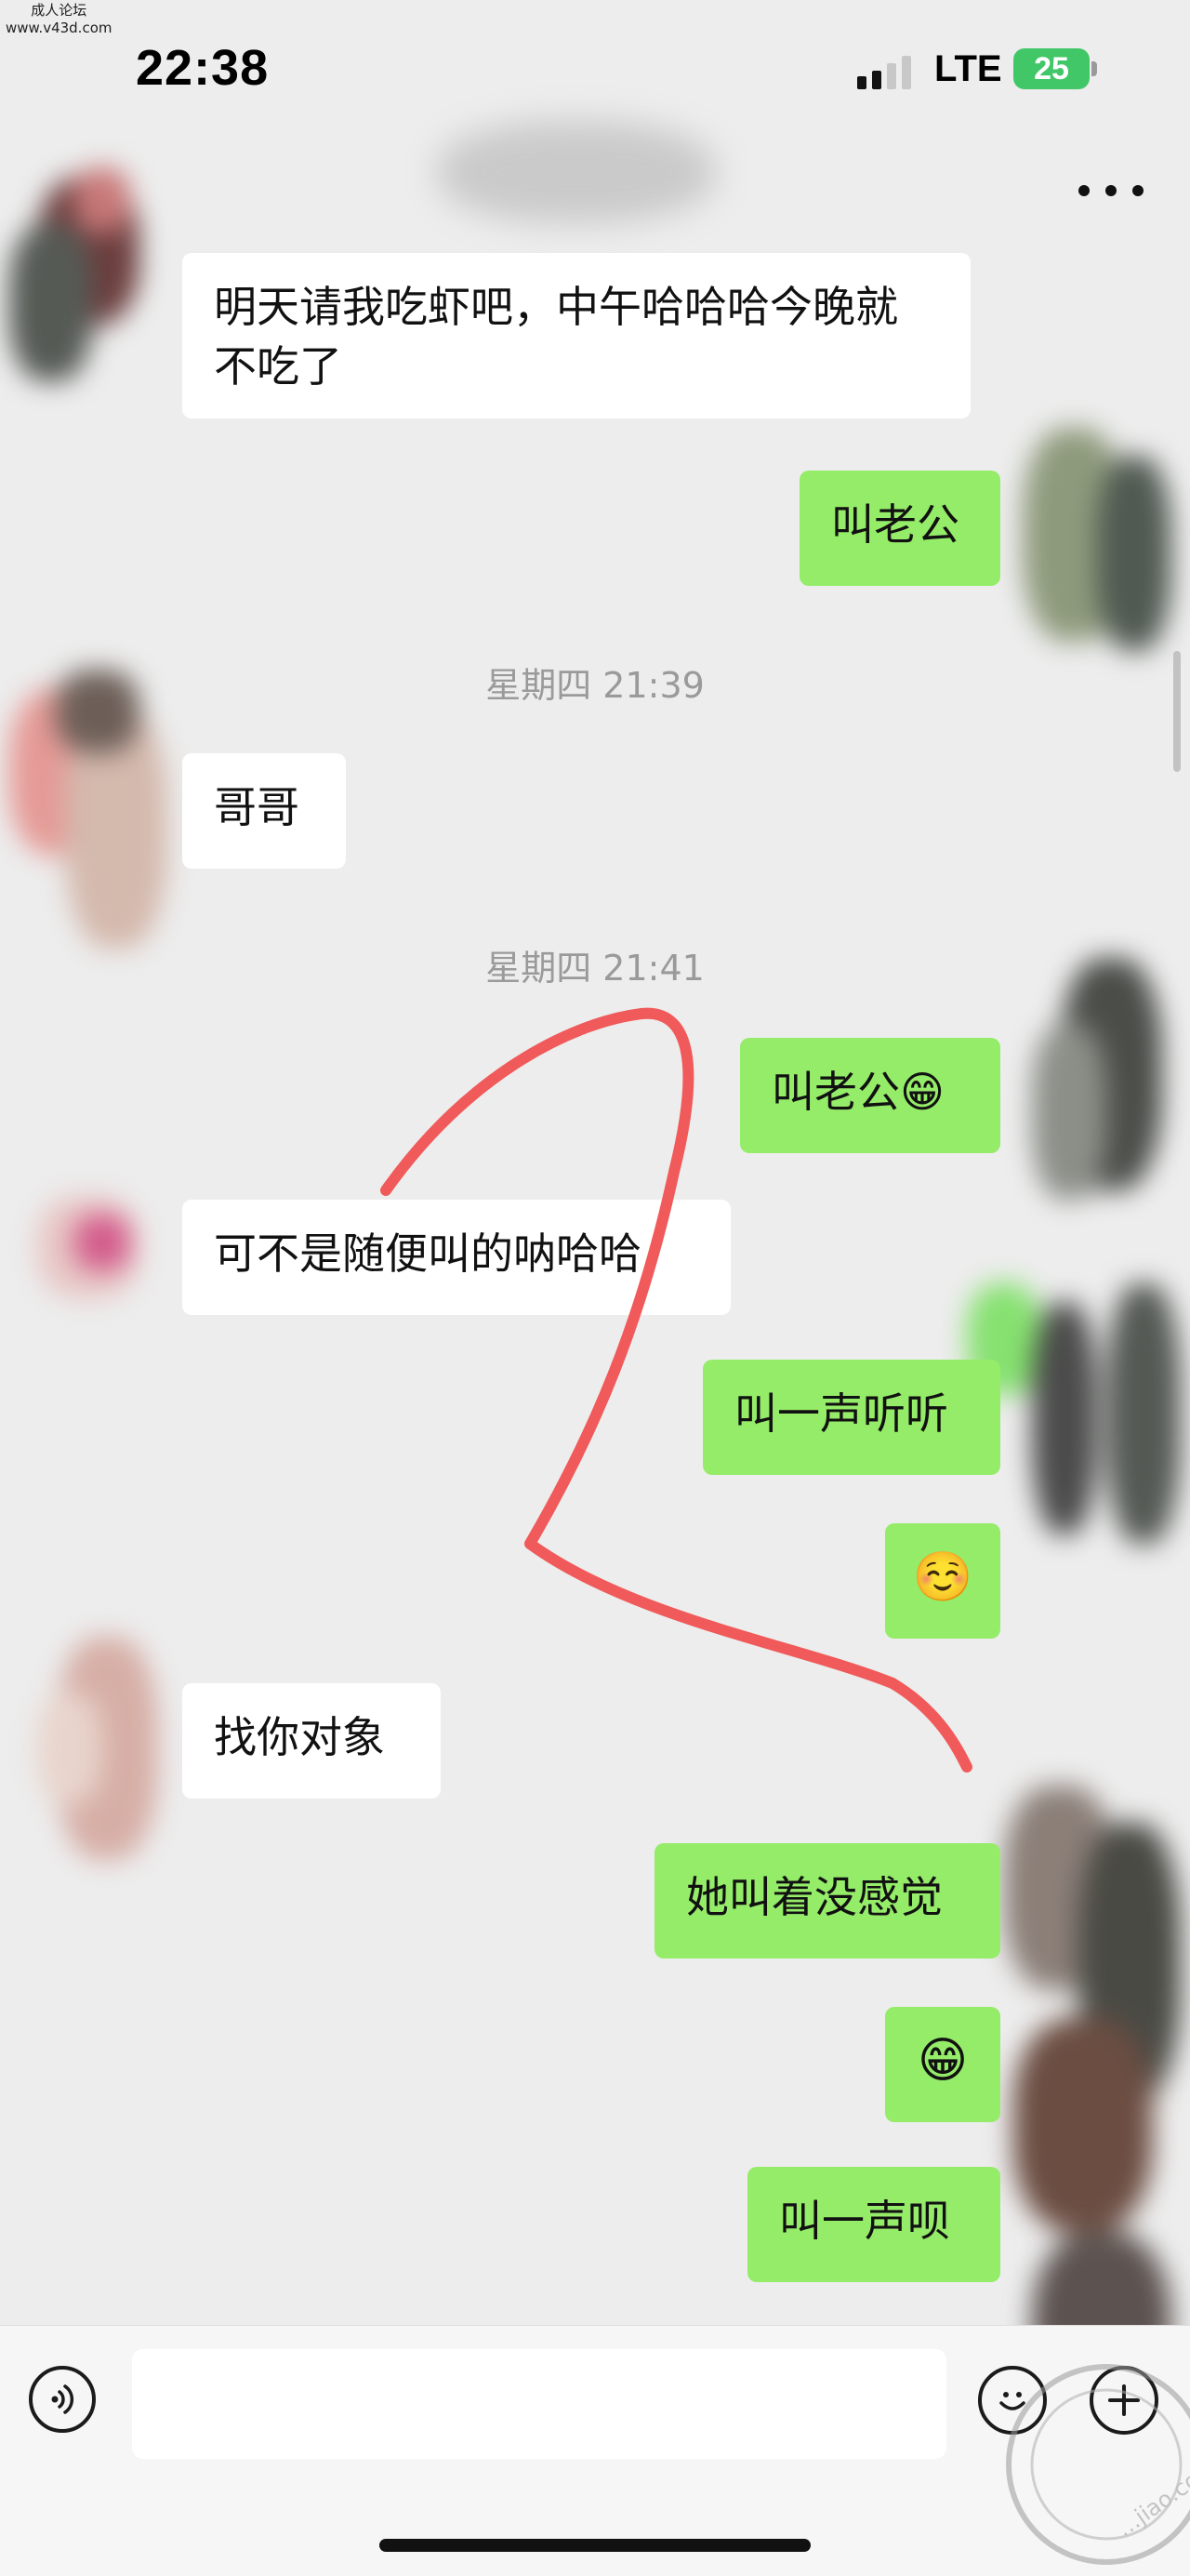 This screenshot has width=1190, height=2576. Describe the element at coordinates (814, 1897) in the screenshot. I see `message-text: 她叫着没感觉` at that location.